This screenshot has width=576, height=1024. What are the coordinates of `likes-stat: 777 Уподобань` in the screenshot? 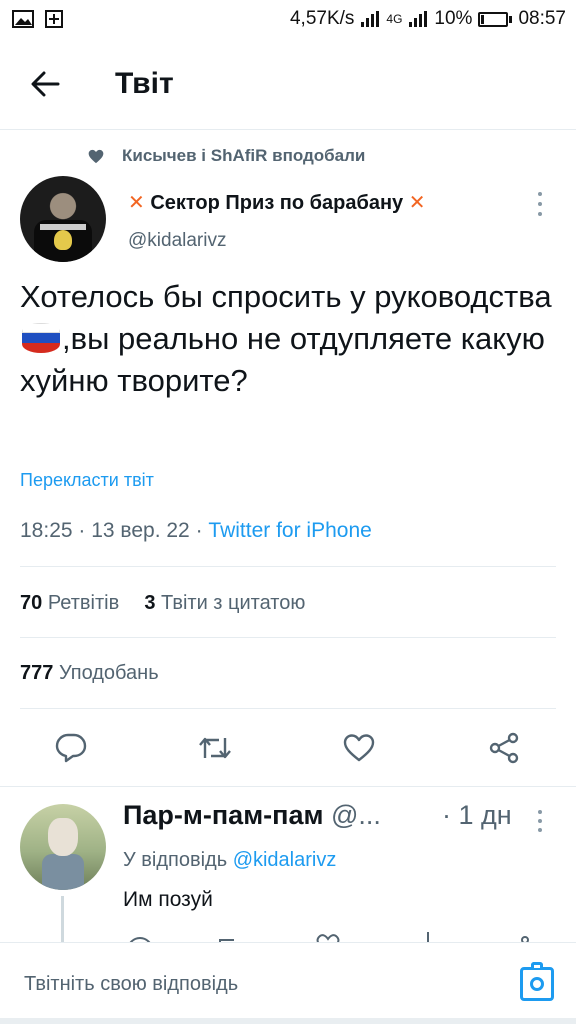 It's located at (89, 673).